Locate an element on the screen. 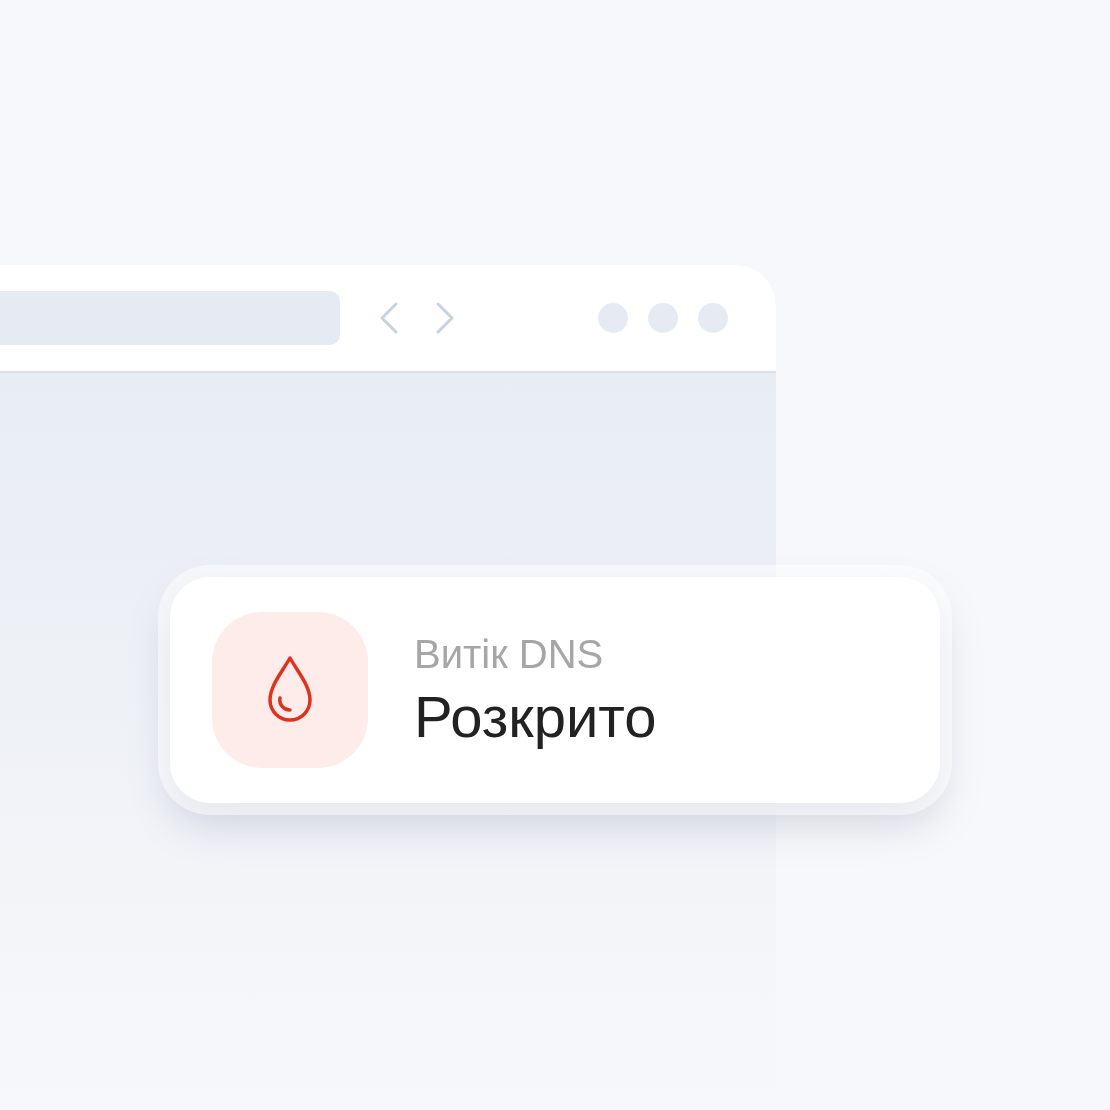 The height and width of the screenshot is (1110, 1110). address-bar is located at coordinates (170, 318).